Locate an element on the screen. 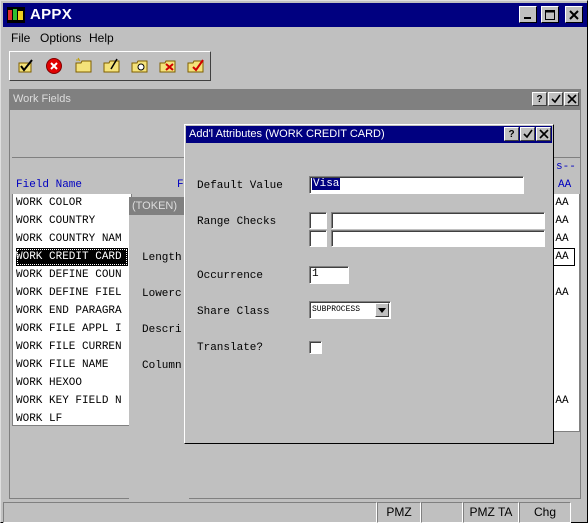  dialog-title: Add'l Attributes (WORK CREDIT CARD) is located at coordinates (287, 134).